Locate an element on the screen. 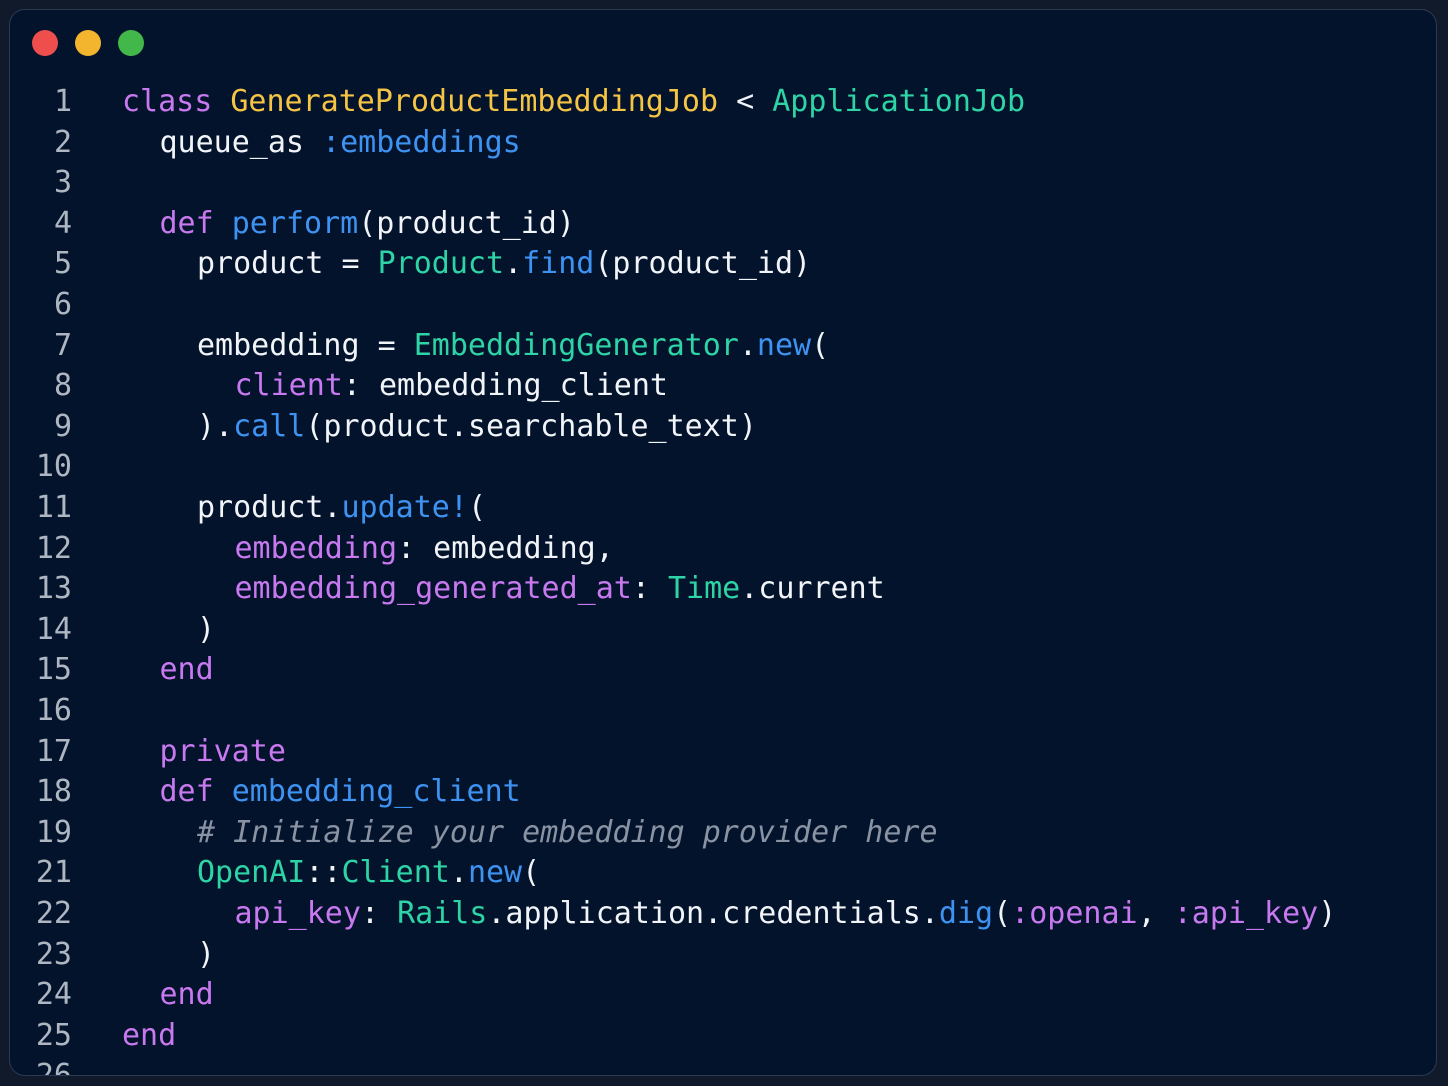  code-text: def embedding_client is located at coordinates (340, 792).